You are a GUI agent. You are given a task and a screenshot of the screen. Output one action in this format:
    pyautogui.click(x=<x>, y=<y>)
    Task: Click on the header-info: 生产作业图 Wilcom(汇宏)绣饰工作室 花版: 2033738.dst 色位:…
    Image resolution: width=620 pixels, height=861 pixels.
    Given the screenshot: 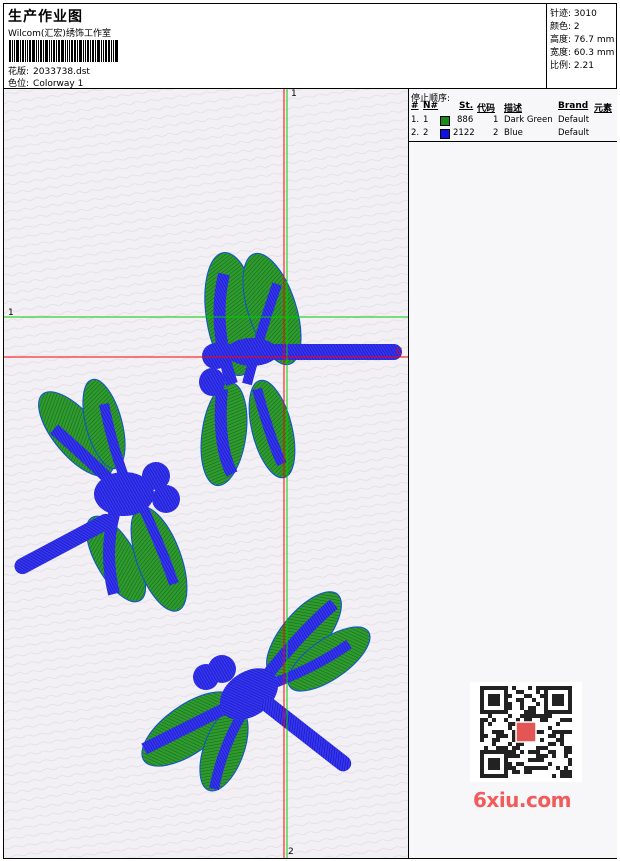 What is the action you would take?
    pyautogui.click(x=275, y=46)
    